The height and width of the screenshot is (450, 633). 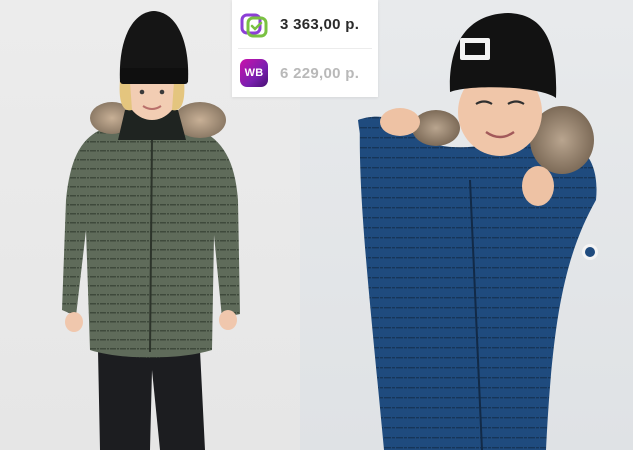 I want to click on wildberries-logo-text: WB, so click(x=254, y=73).